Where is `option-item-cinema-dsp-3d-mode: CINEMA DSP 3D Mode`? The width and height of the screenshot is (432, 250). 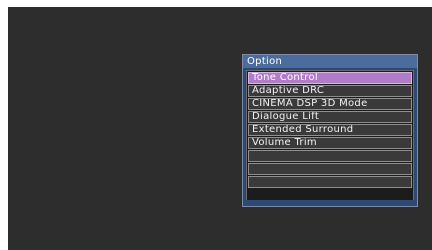
option-item-cinema-dsp-3d-mode: CINEMA DSP 3D Mode is located at coordinates (330, 104).